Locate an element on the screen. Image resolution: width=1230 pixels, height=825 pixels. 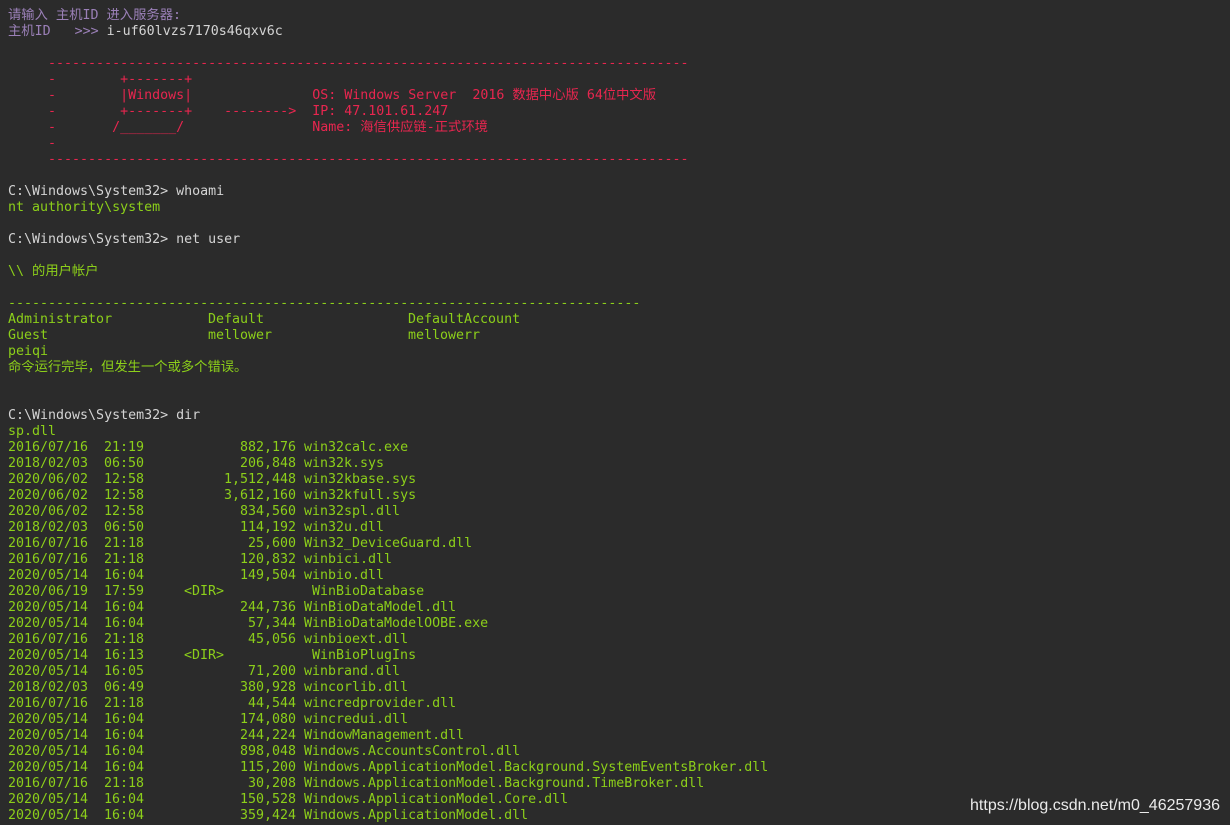
banner-line: - is located at coordinates (32, 143).